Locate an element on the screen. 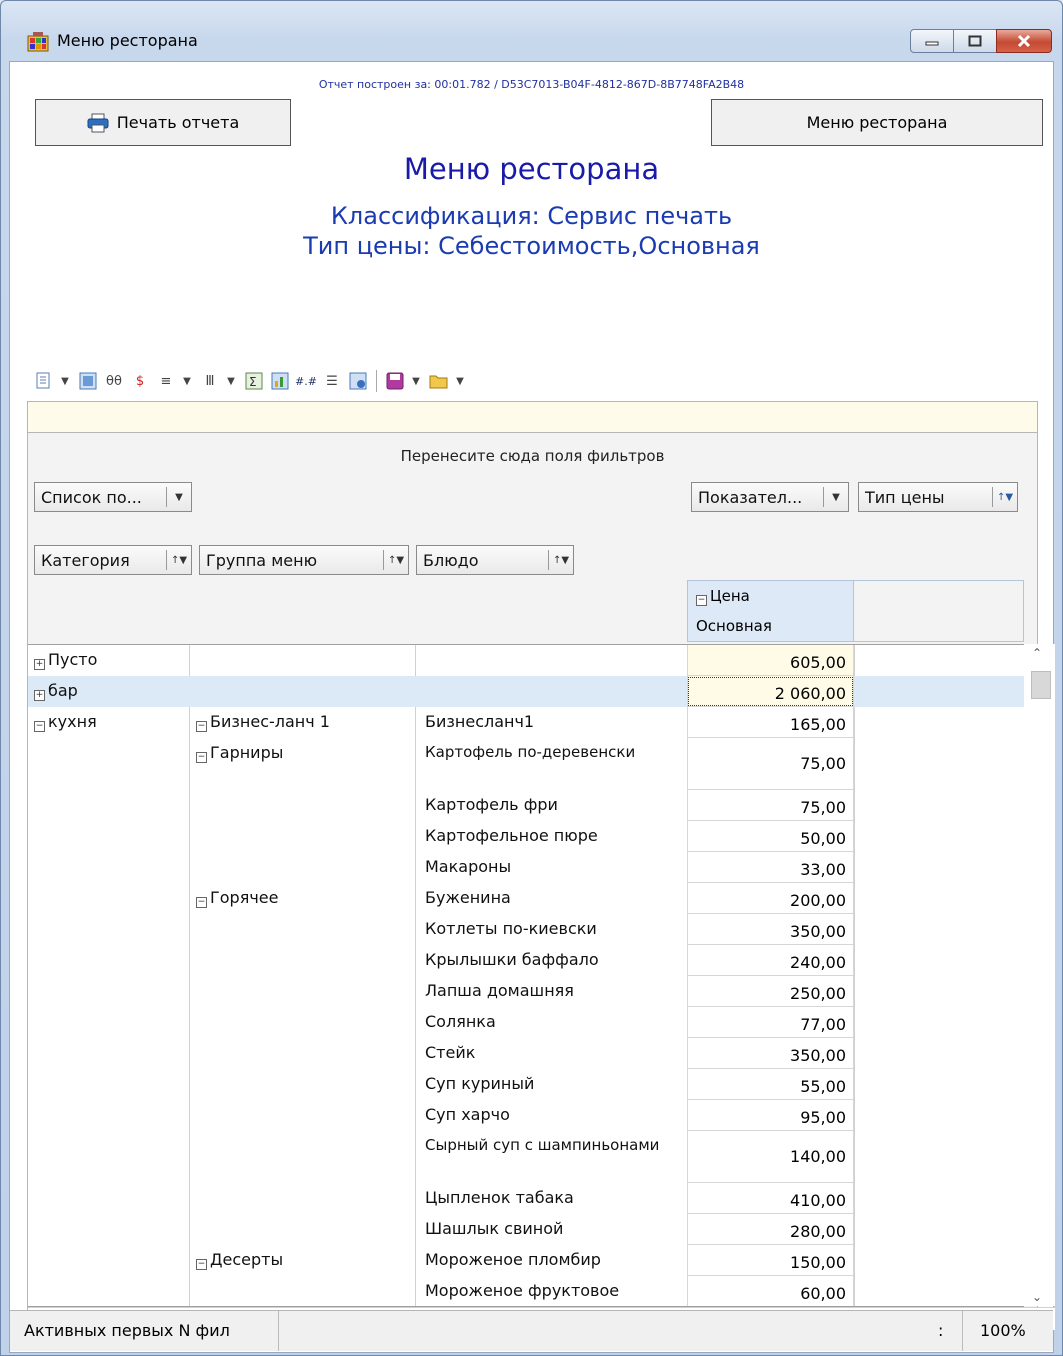 This screenshot has height=1356, width=1063. scroll-up-icon: ⌃ is located at coordinates (1037, 653).